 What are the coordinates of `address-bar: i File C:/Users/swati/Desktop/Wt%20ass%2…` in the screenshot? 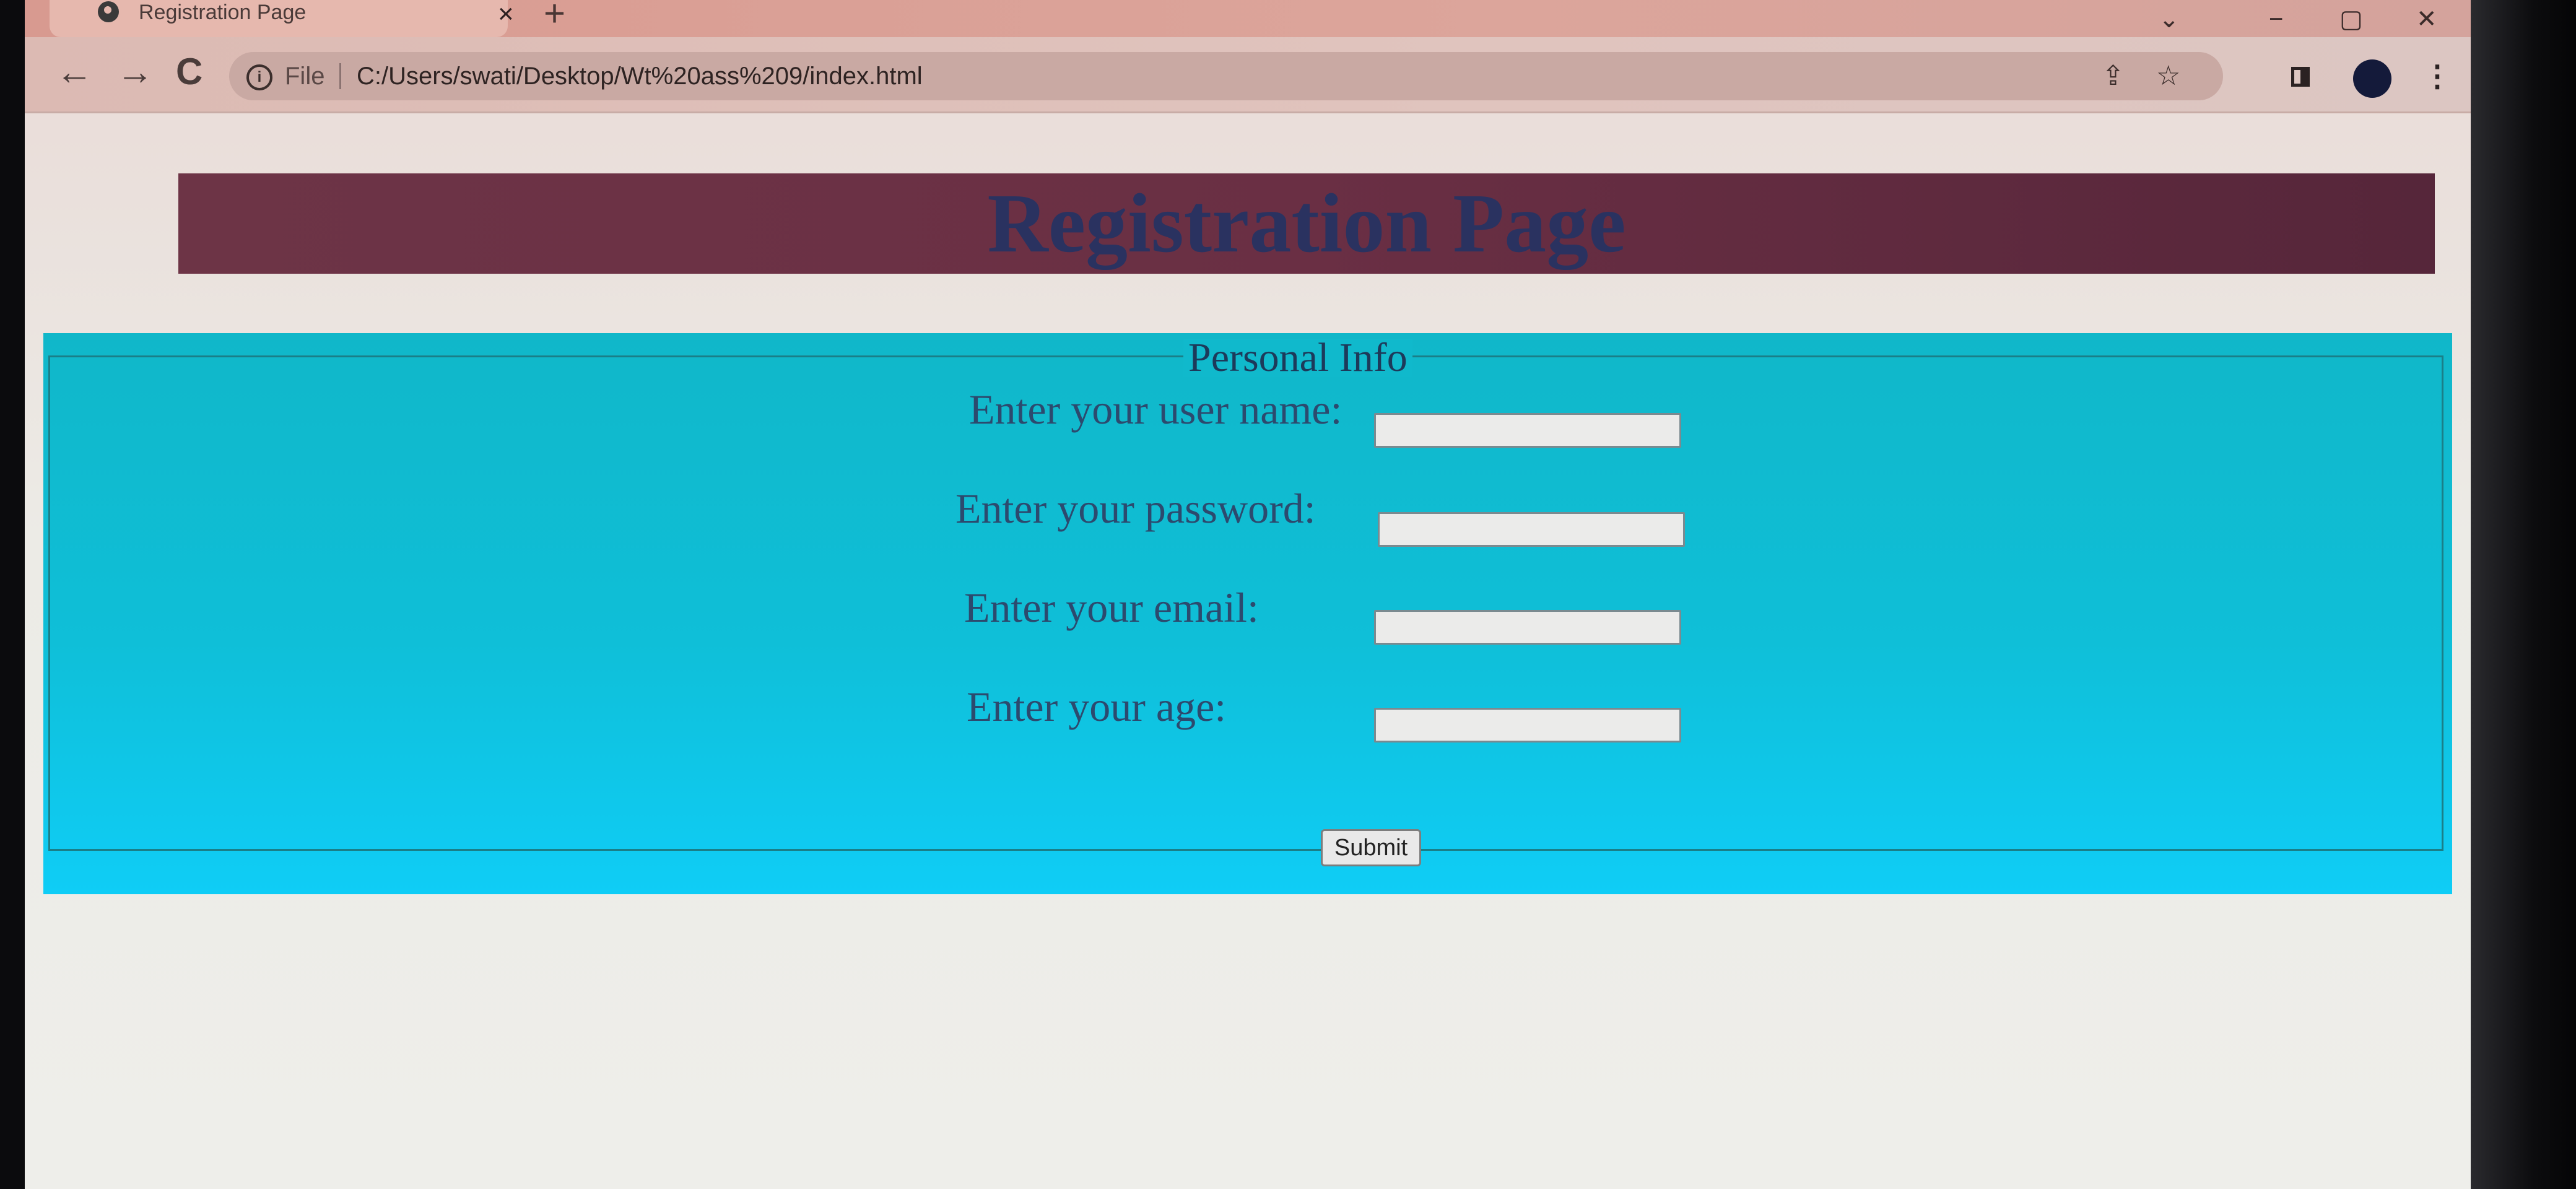 It's located at (1226, 76).